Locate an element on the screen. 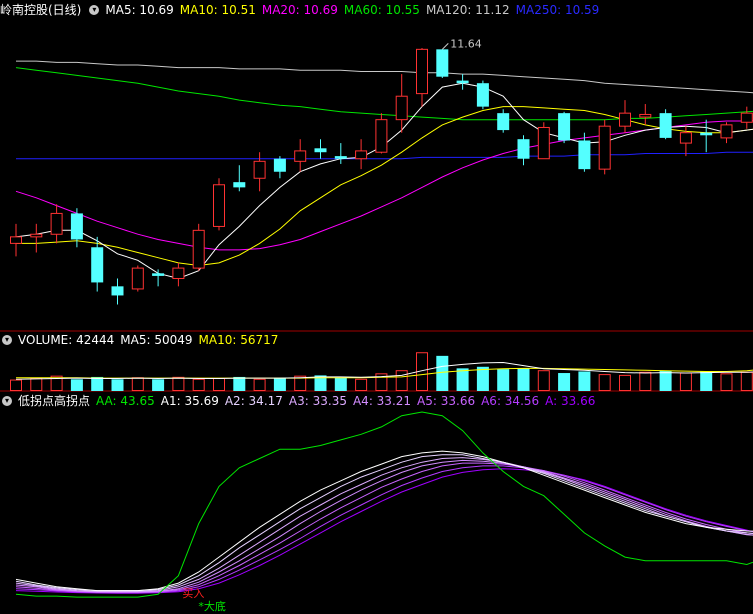  vol-ma10-label: MA10: 56717 is located at coordinates (238, 340).